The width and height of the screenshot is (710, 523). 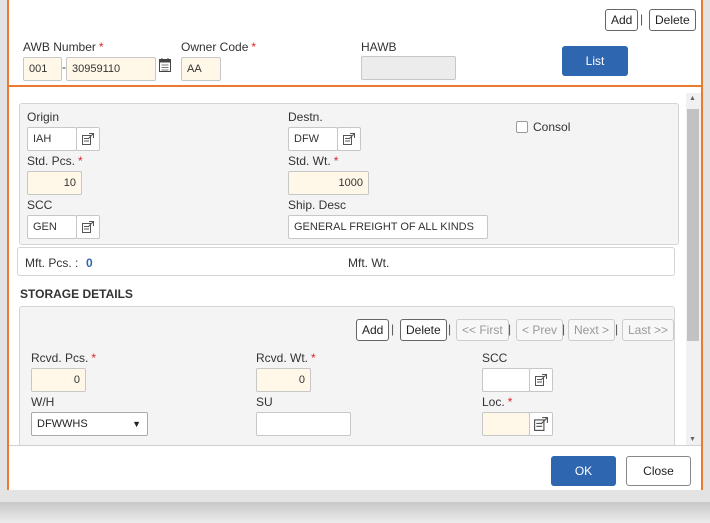 What do you see at coordinates (648, 330) in the screenshot?
I see `last-page-button: Last >>` at bounding box center [648, 330].